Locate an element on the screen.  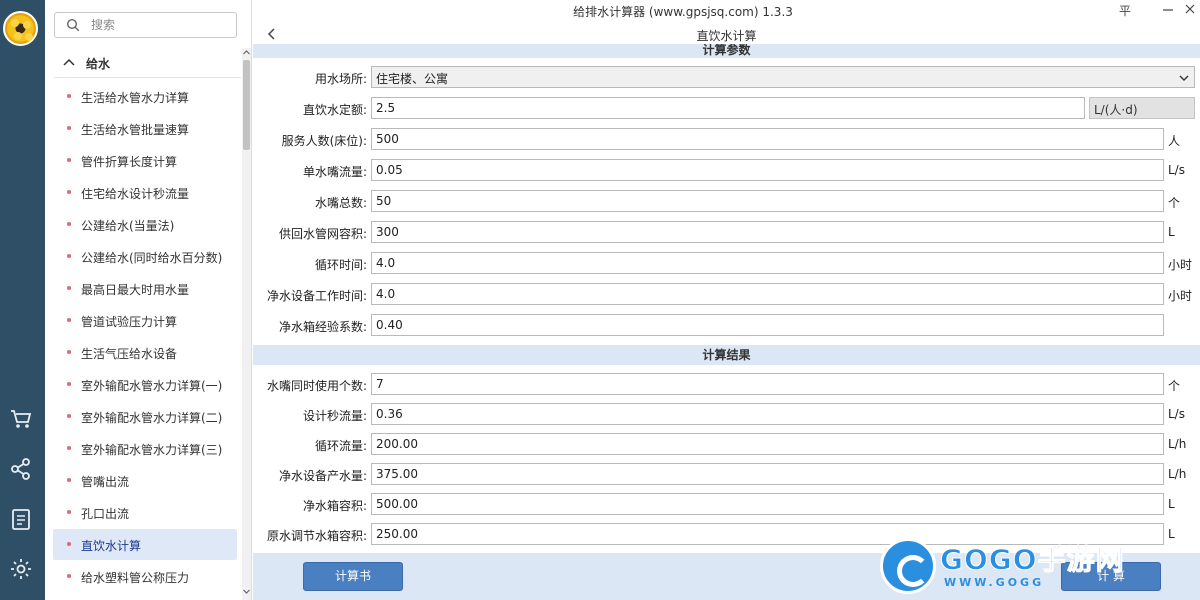
field-input: 300 is located at coordinates (767, 232).